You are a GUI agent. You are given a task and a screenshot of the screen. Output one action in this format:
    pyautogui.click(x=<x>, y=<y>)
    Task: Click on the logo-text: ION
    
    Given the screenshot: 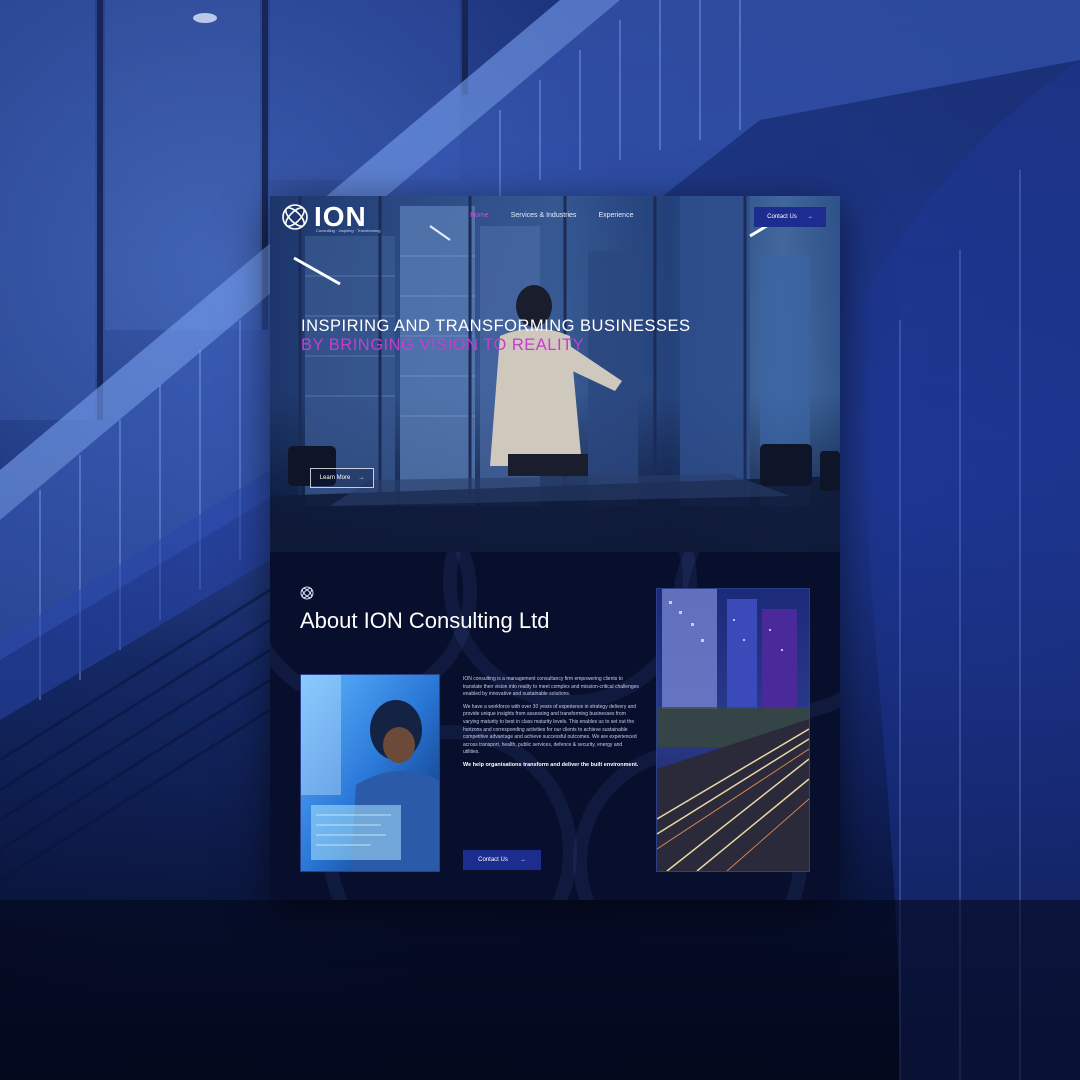 What is the action you would take?
    pyautogui.click(x=340, y=216)
    